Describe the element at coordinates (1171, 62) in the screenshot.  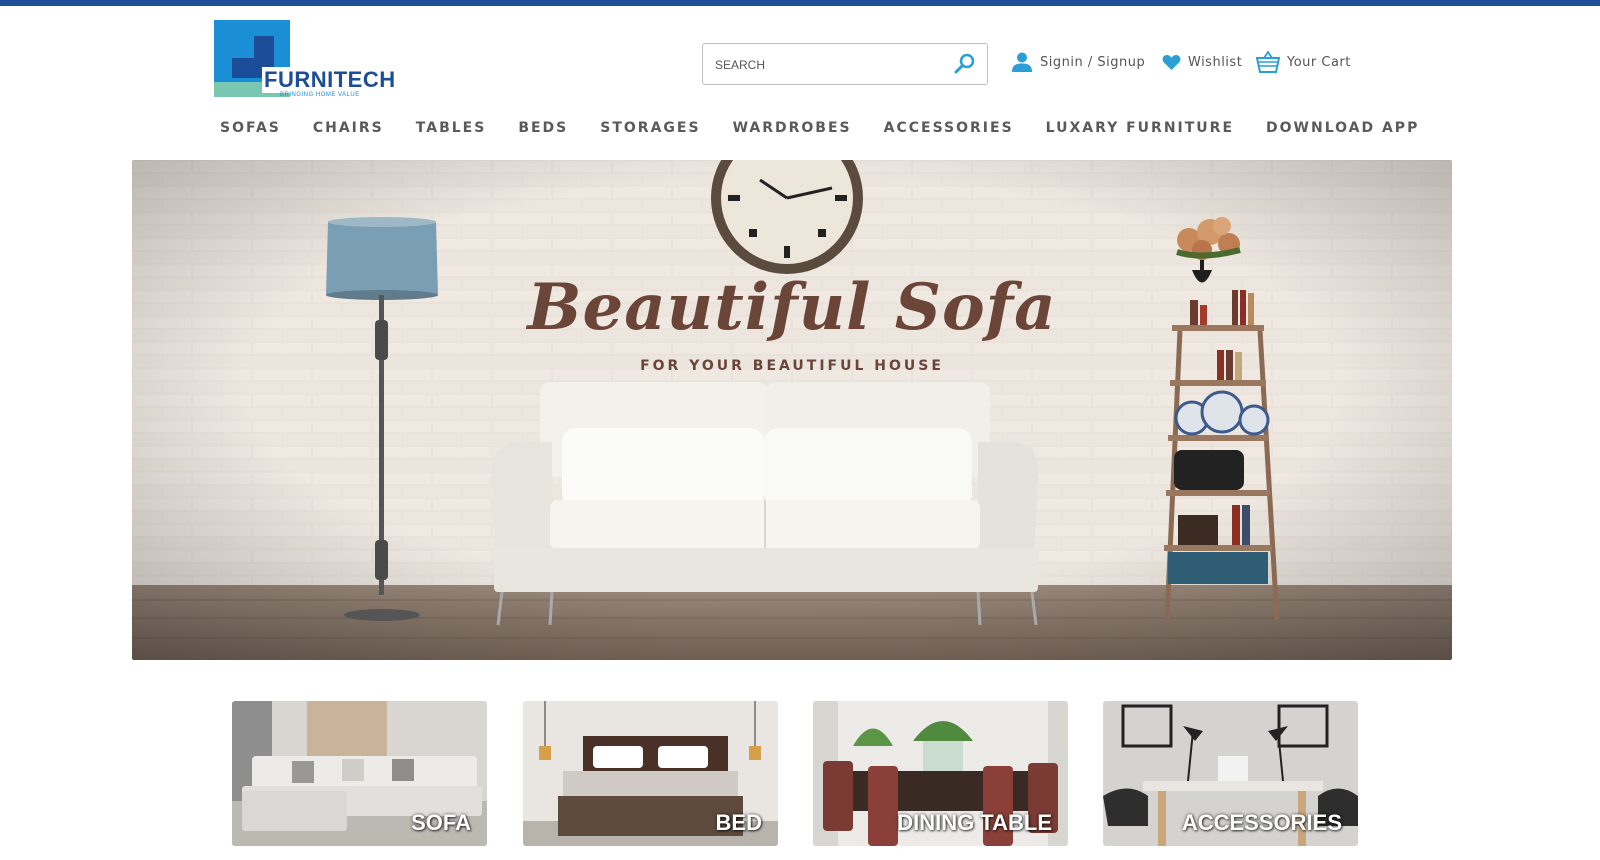
I see `heart-icon` at that location.